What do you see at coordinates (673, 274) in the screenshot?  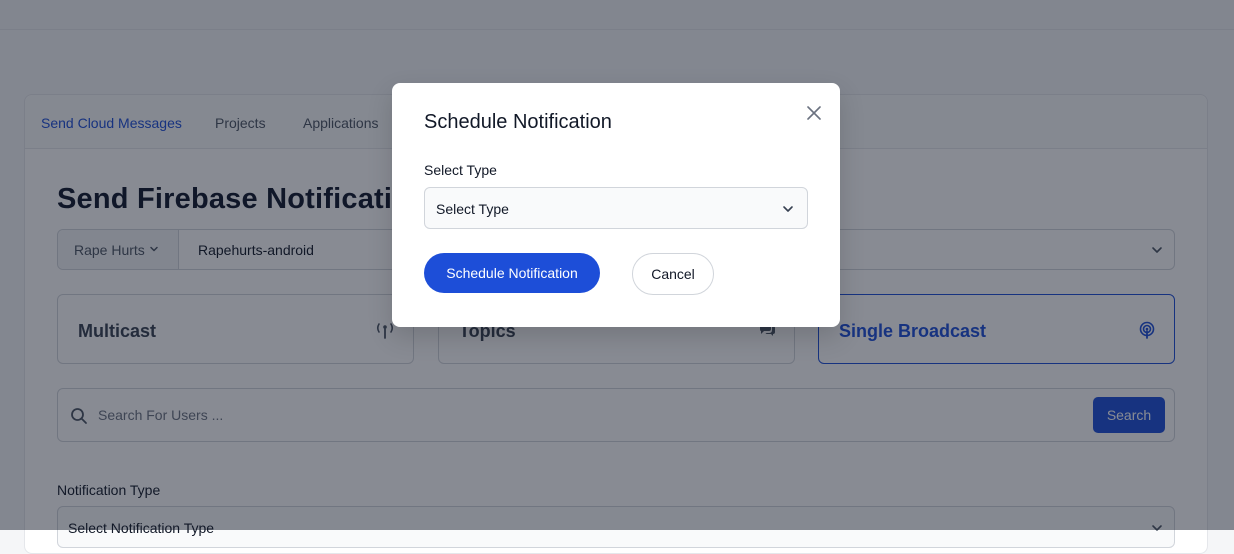 I see `cancel-button: Cancel` at bounding box center [673, 274].